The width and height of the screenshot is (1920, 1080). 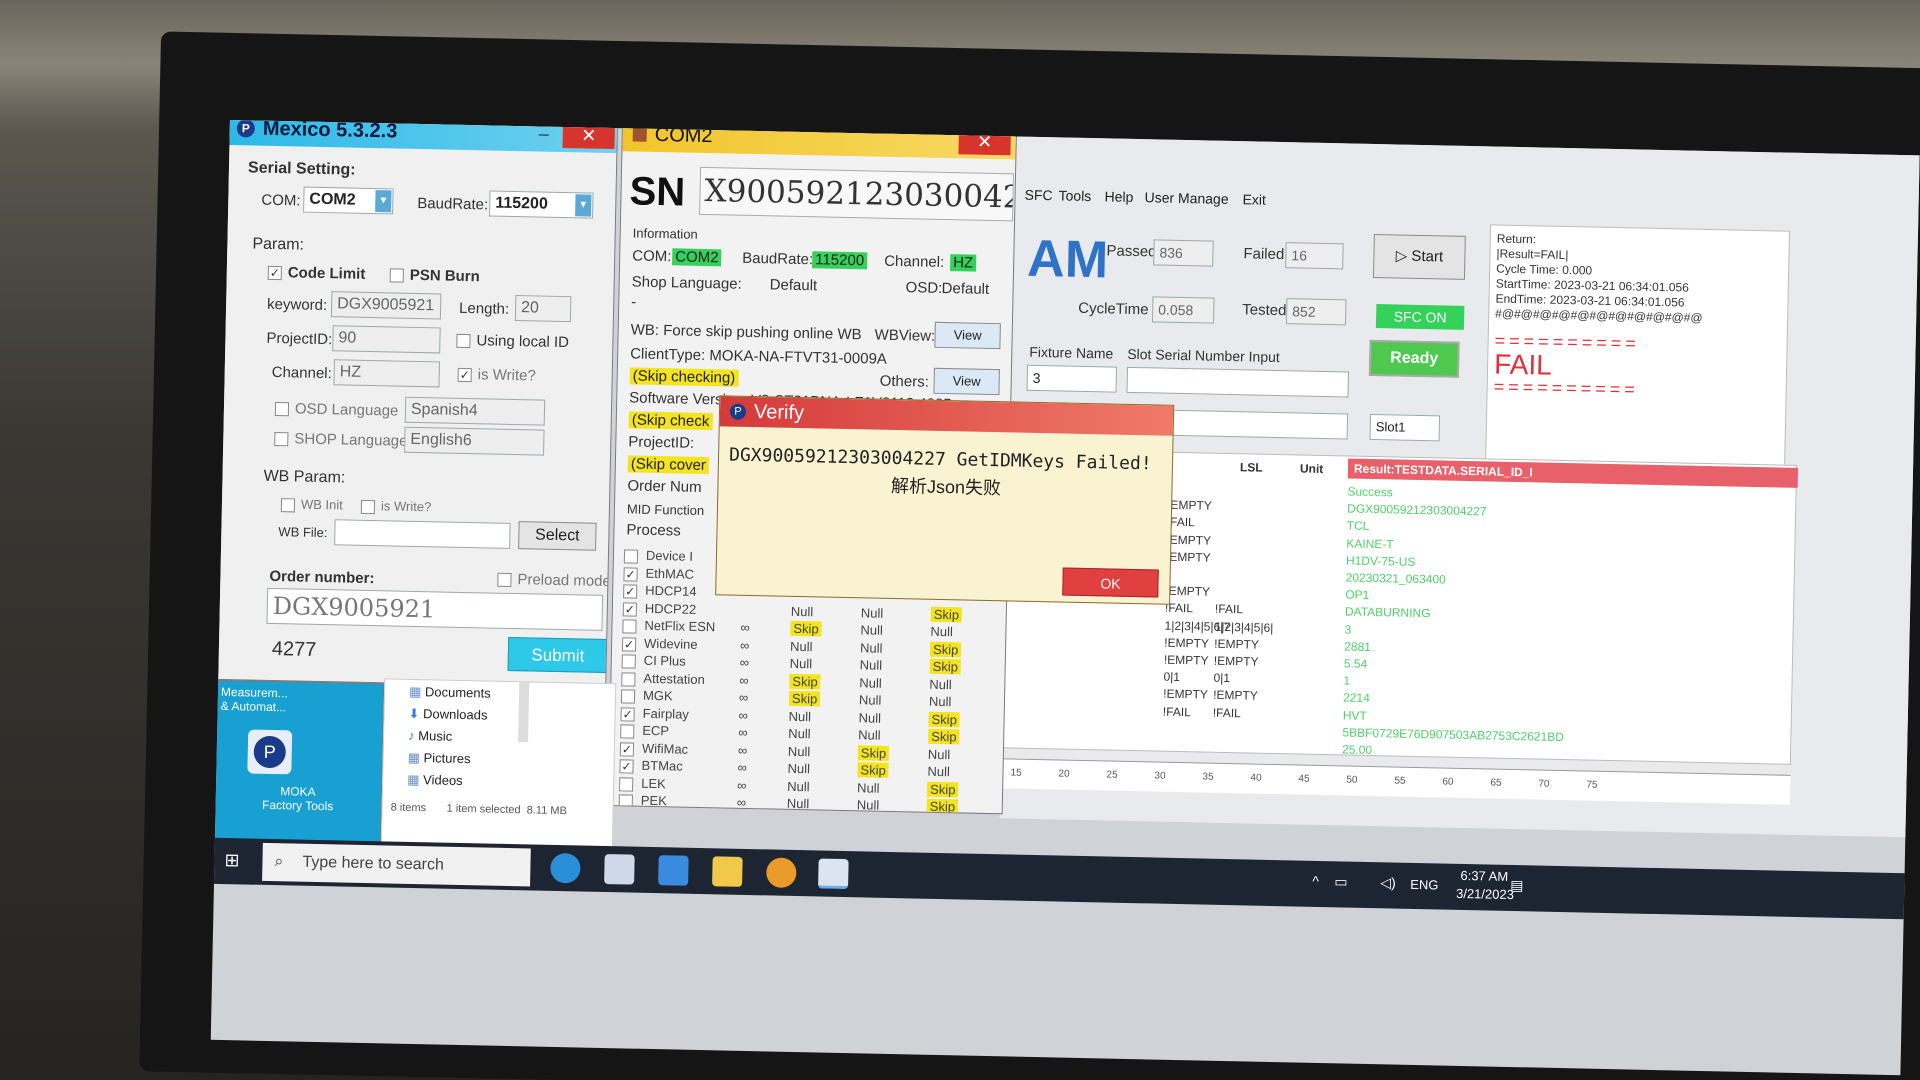 What do you see at coordinates (565, 868) in the screenshot?
I see `edge-icon` at bounding box center [565, 868].